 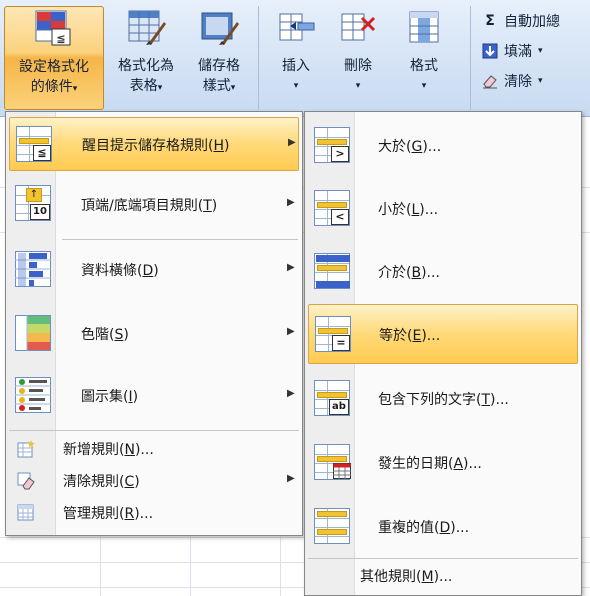 What do you see at coordinates (91, 450) in the screenshot?
I see `menu-item-label: 新增規則` at bounding box center [91, 450].